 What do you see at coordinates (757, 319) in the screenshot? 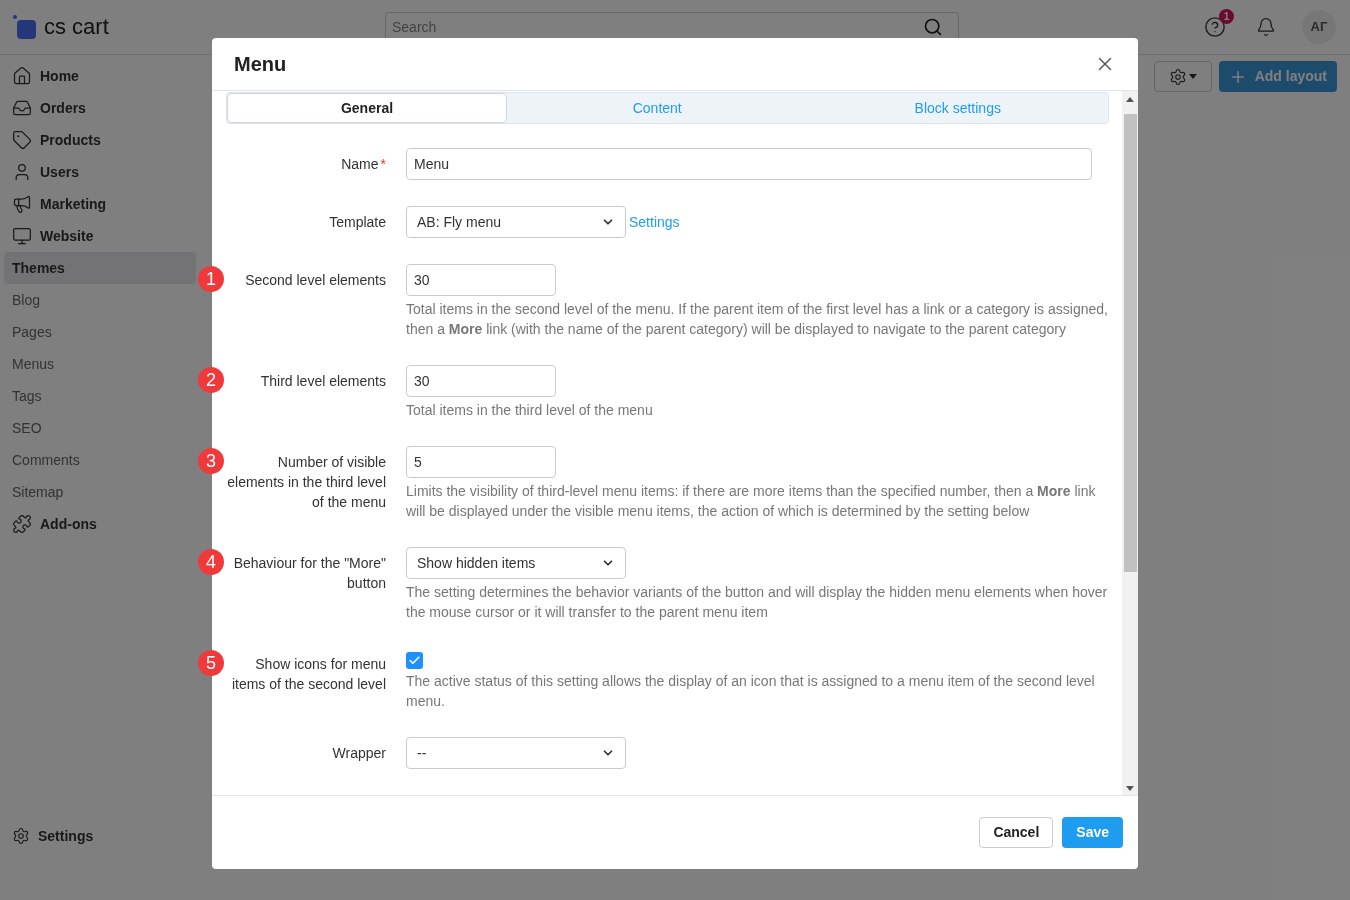
I see `help-text: Total items in the second level of the menu. If the parent item of the first level has a link or a category is assigned, then a More link (with the name of the parent category) will be displayed to navigate to the parent category` at bounding box center [757, 319].